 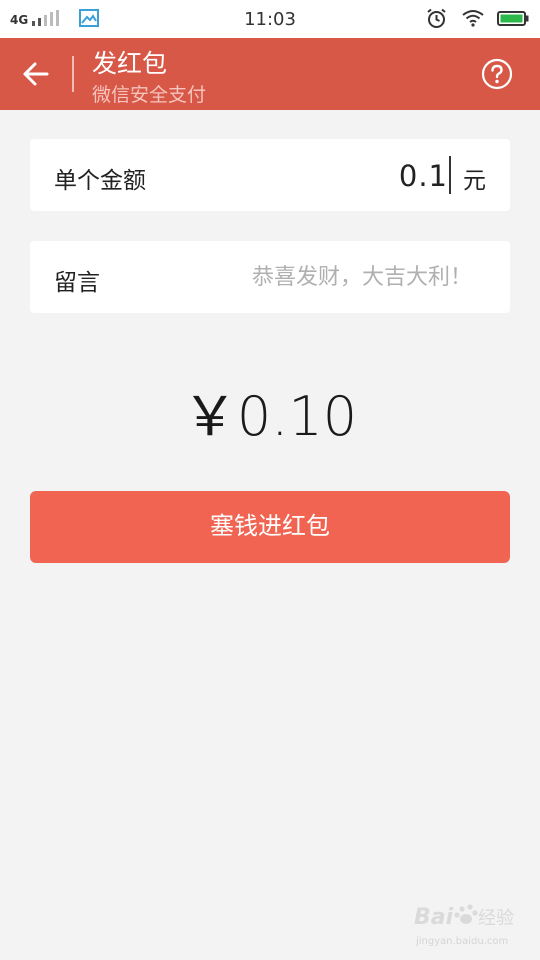 I want to click on status-bar: 4G 11:03, so click(x=270, y=19).